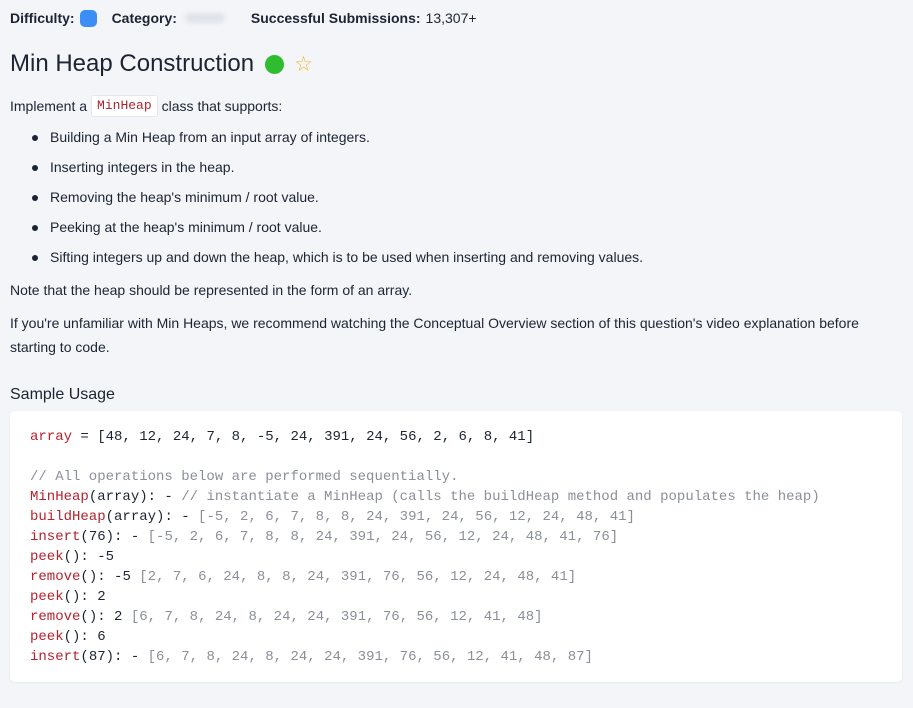 The width and height of the screenshot is (913, 708). I want to click on inline-code-minheap: MinHeap, so click(124, 106).